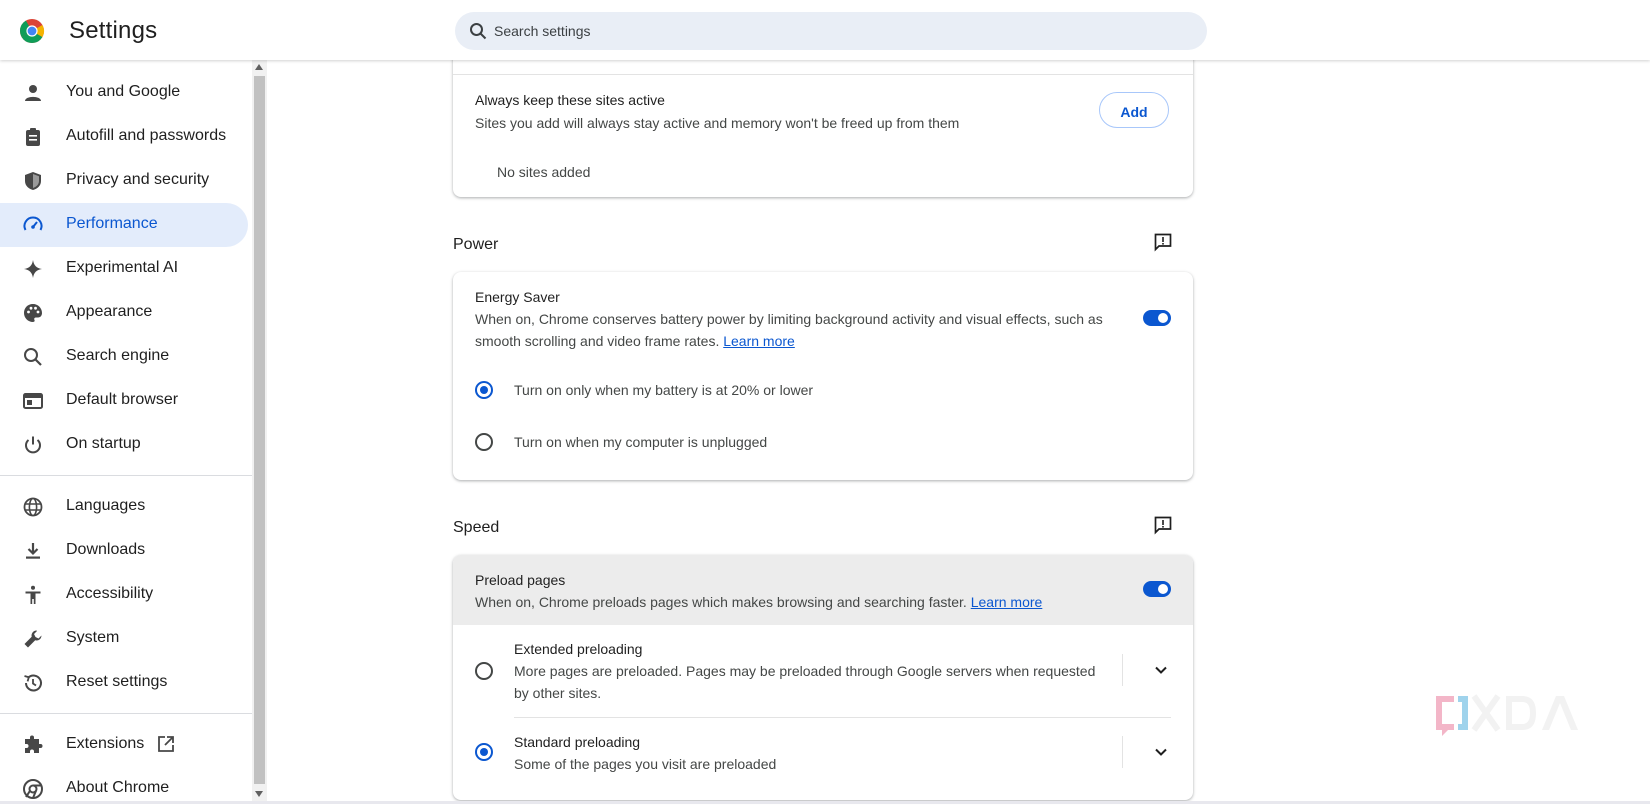 The image size is (1650, 811). I want to click on sparkle-icon, so click(33, 269).